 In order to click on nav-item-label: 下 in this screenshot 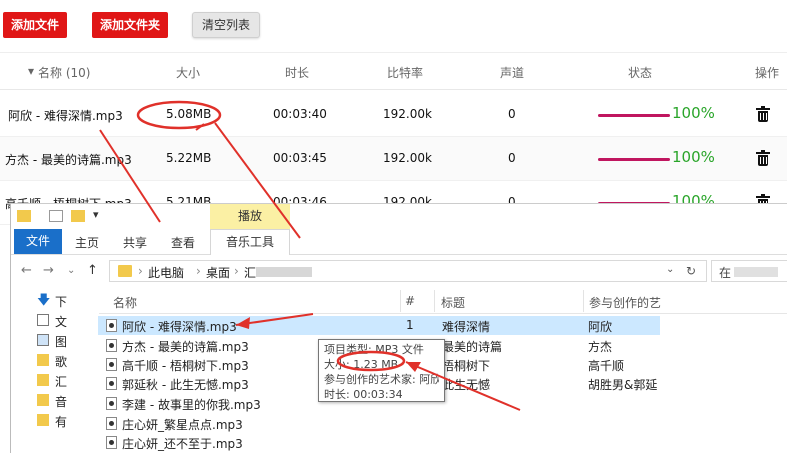, I will do `click(61, 302)`.